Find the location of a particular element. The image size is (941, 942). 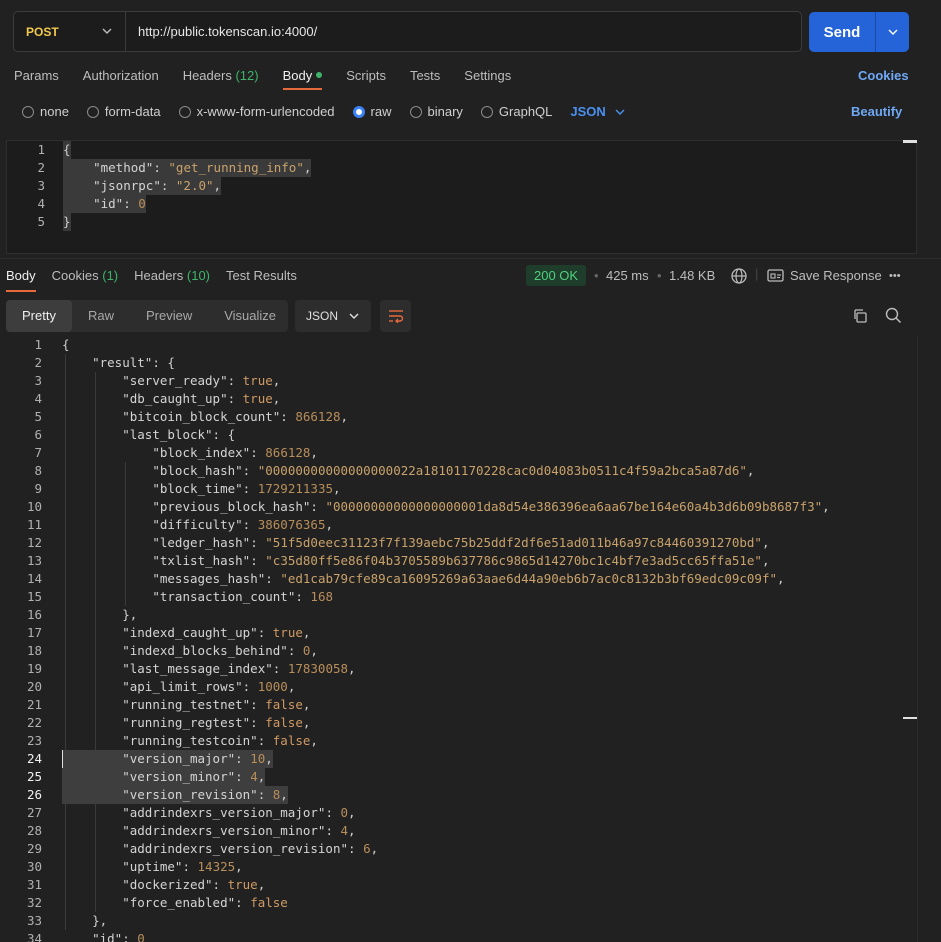

tab-params: Params is located at coordinates (36, 79).